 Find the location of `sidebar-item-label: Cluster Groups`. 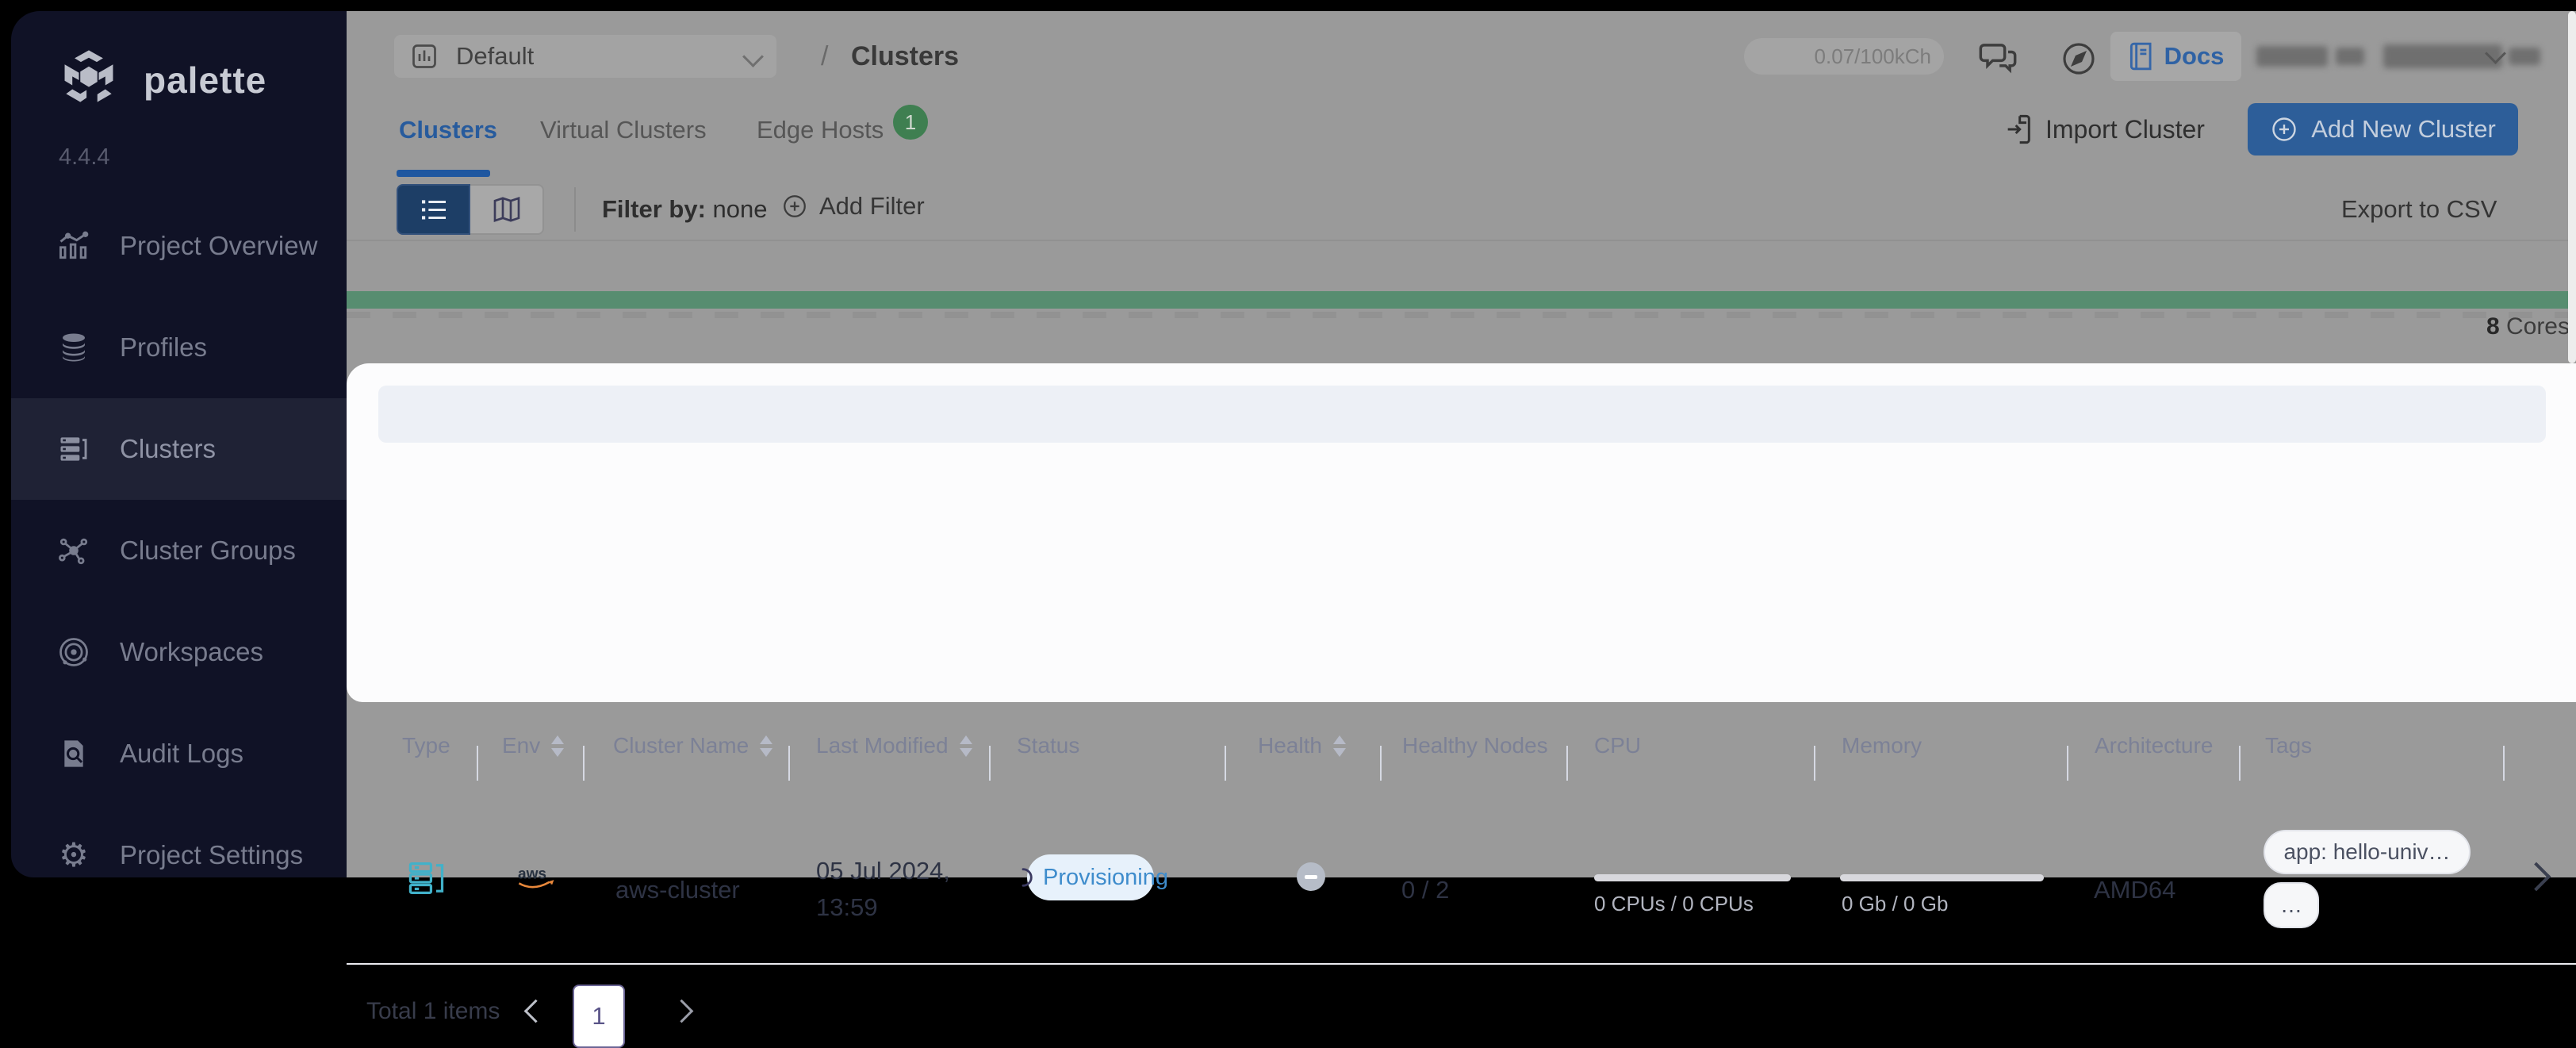

sidebar-item-label: Cluster Groups is located at coordinates (208, 550).